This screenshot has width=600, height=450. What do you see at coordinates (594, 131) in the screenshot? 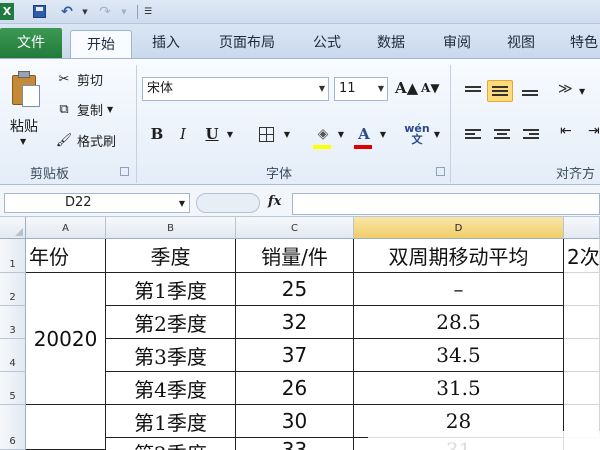
I see `increase-indent-icon: ⇥` at bounding box center [594, 131].